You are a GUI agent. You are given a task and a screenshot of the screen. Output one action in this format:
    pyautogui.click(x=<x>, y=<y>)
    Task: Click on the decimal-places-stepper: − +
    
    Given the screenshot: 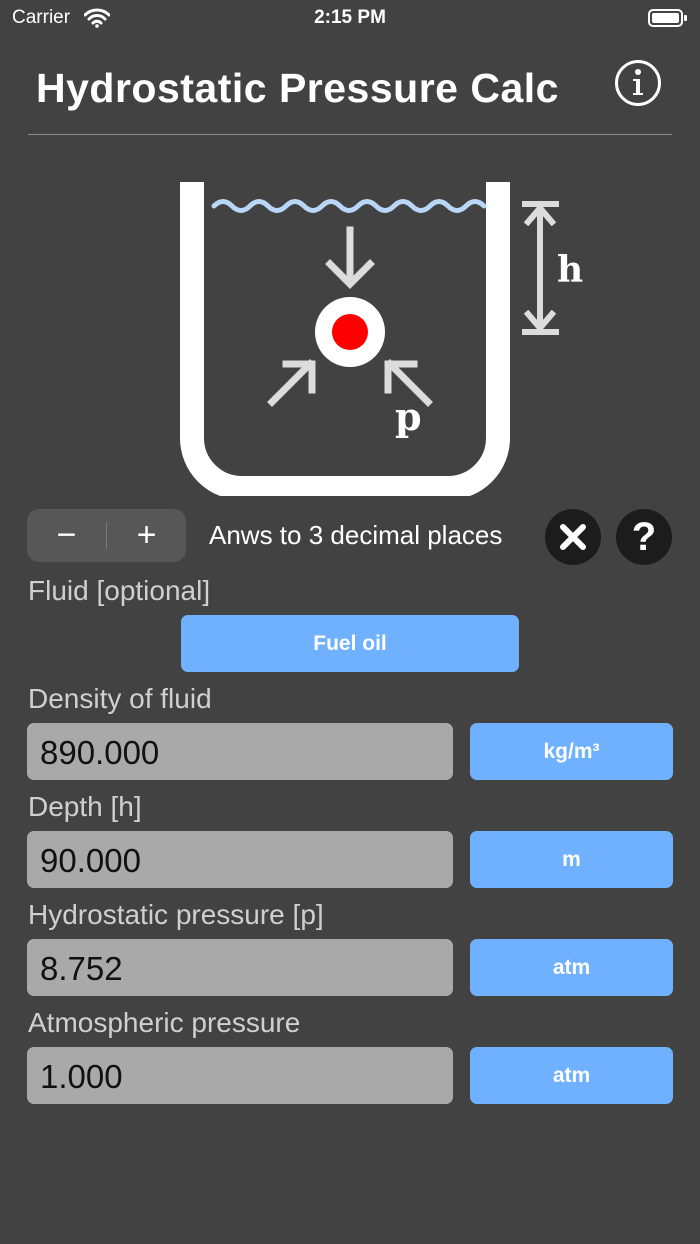 What is the action you would take?
    pyautogui.click(x=106, y=535)
    